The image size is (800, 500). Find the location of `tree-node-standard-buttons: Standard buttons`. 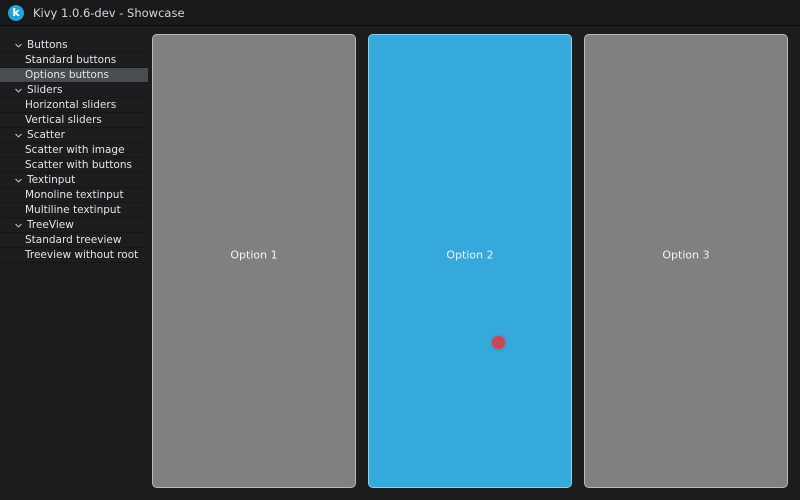

tree-node-standard-buttons: Standard buttons is located at coordinates (74, 60).